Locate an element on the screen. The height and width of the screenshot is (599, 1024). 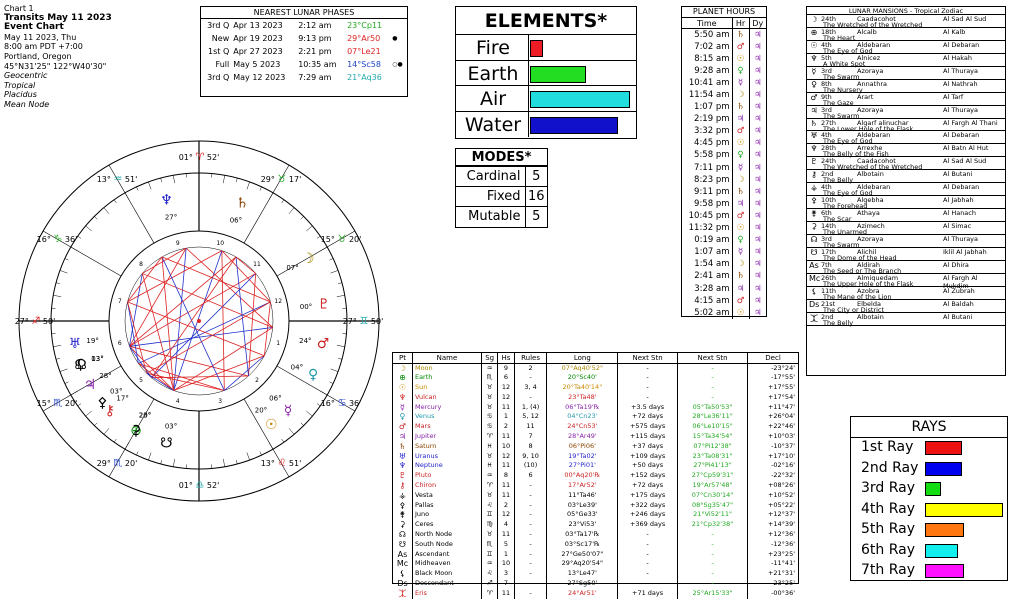
element-label: Earth is located at coordinates (493, 73).